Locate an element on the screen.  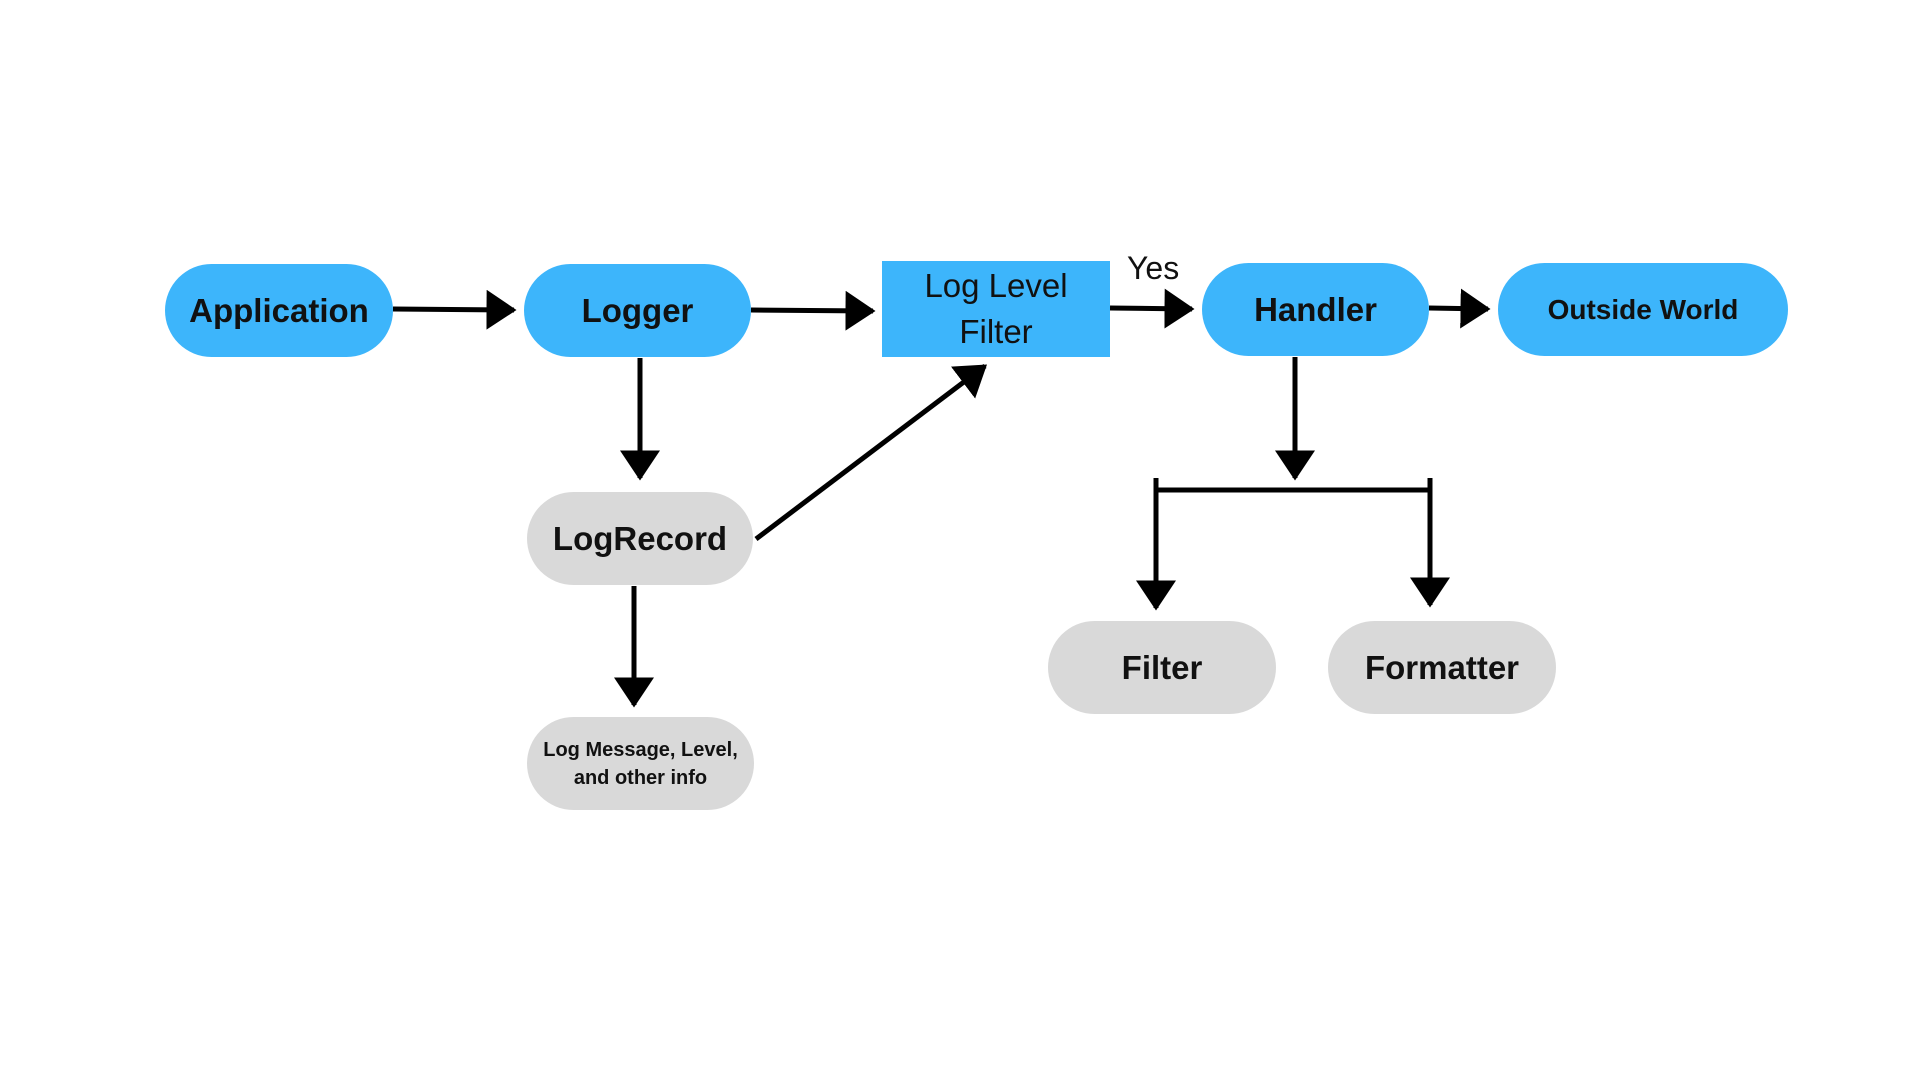
node-logger-label: Logger is located at coordinates (637, 310).